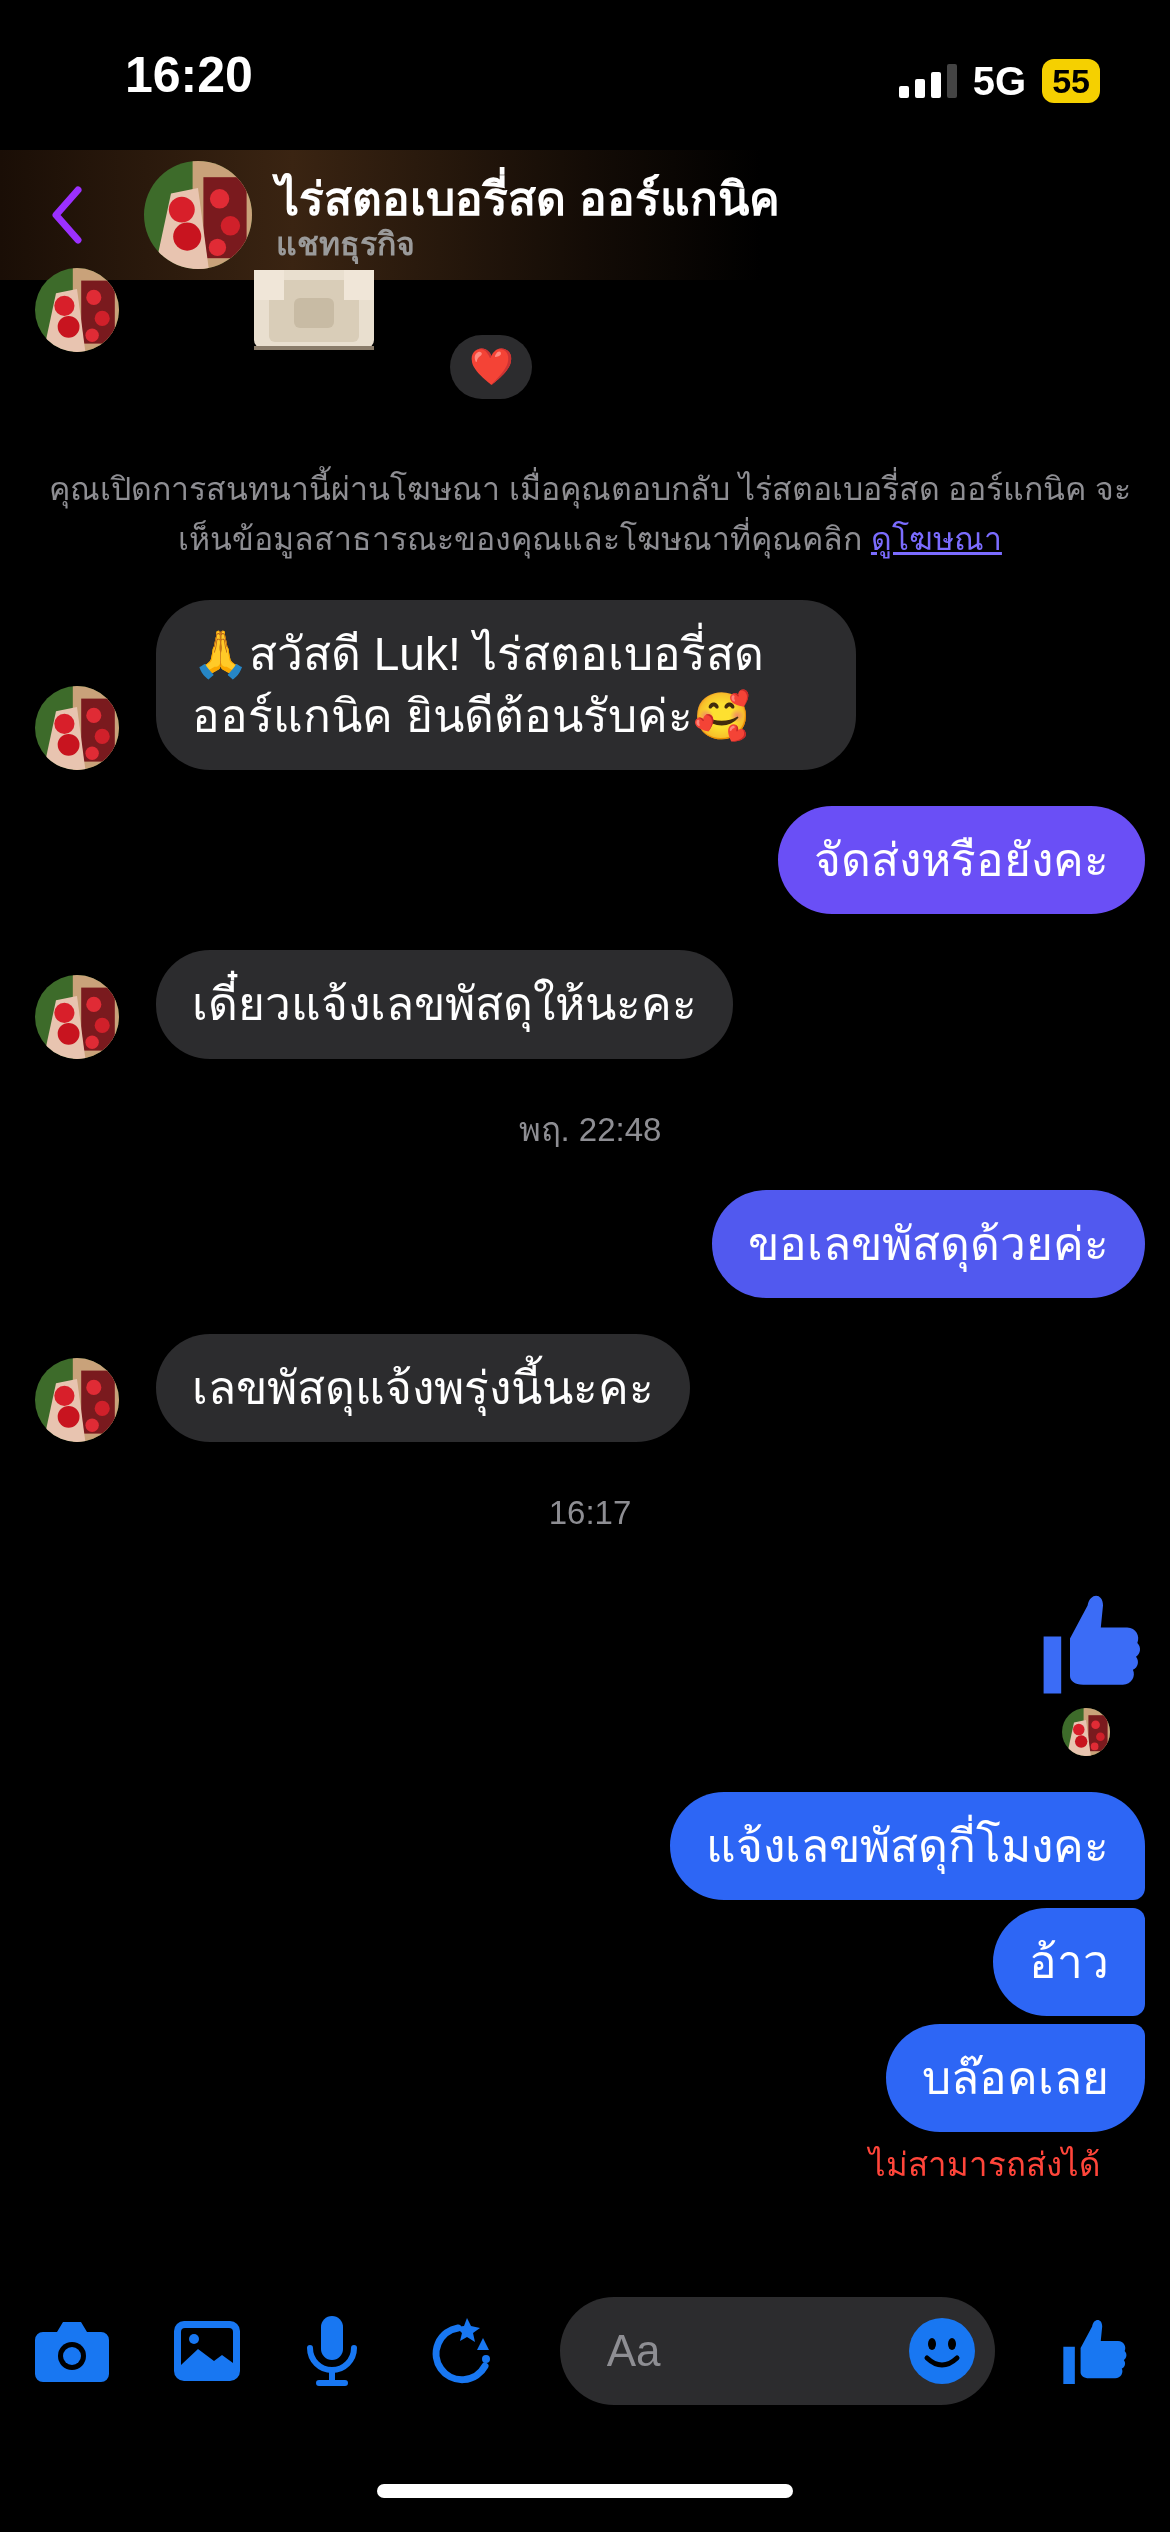 The width and height of the screenshot is (1170, 2532). What do you see at coordinates (984, 2165) in the screenshot?
I see `send-error: ไม่สามารถส่งได้` at bounding box center [984, 2165].